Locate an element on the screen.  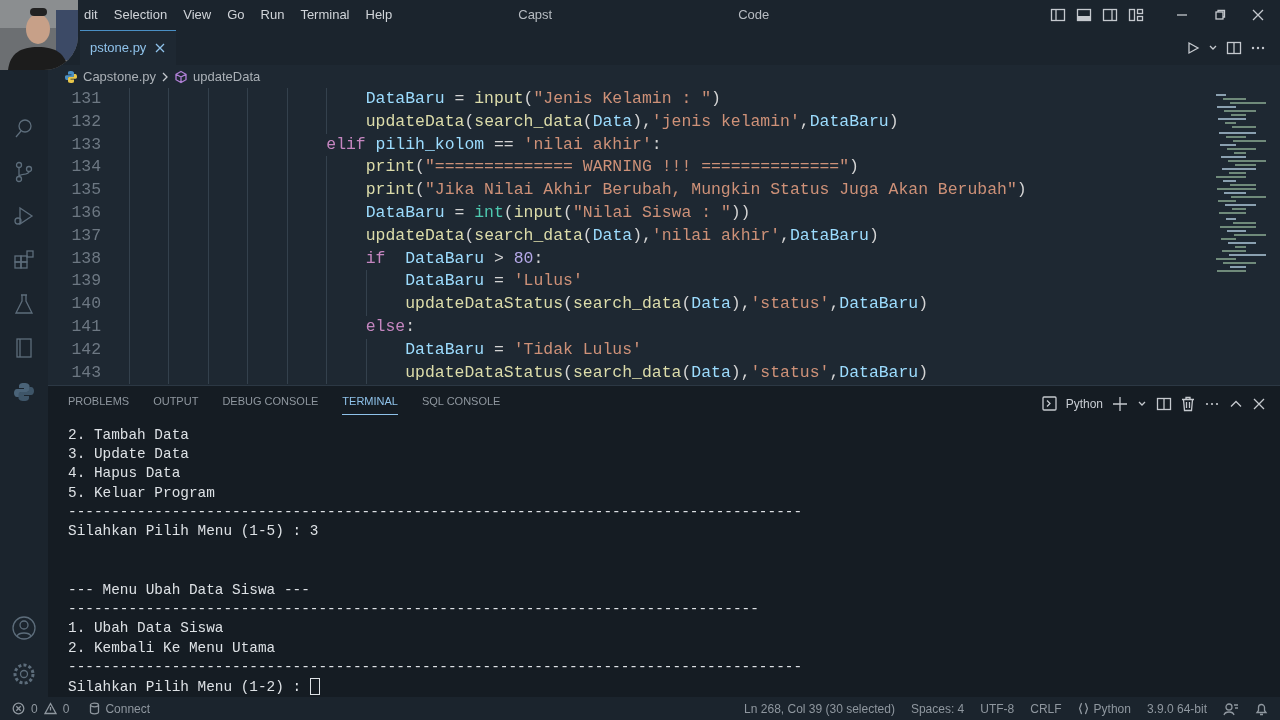
breadcrumb-item: updateData is located at coordinates (227, 76).